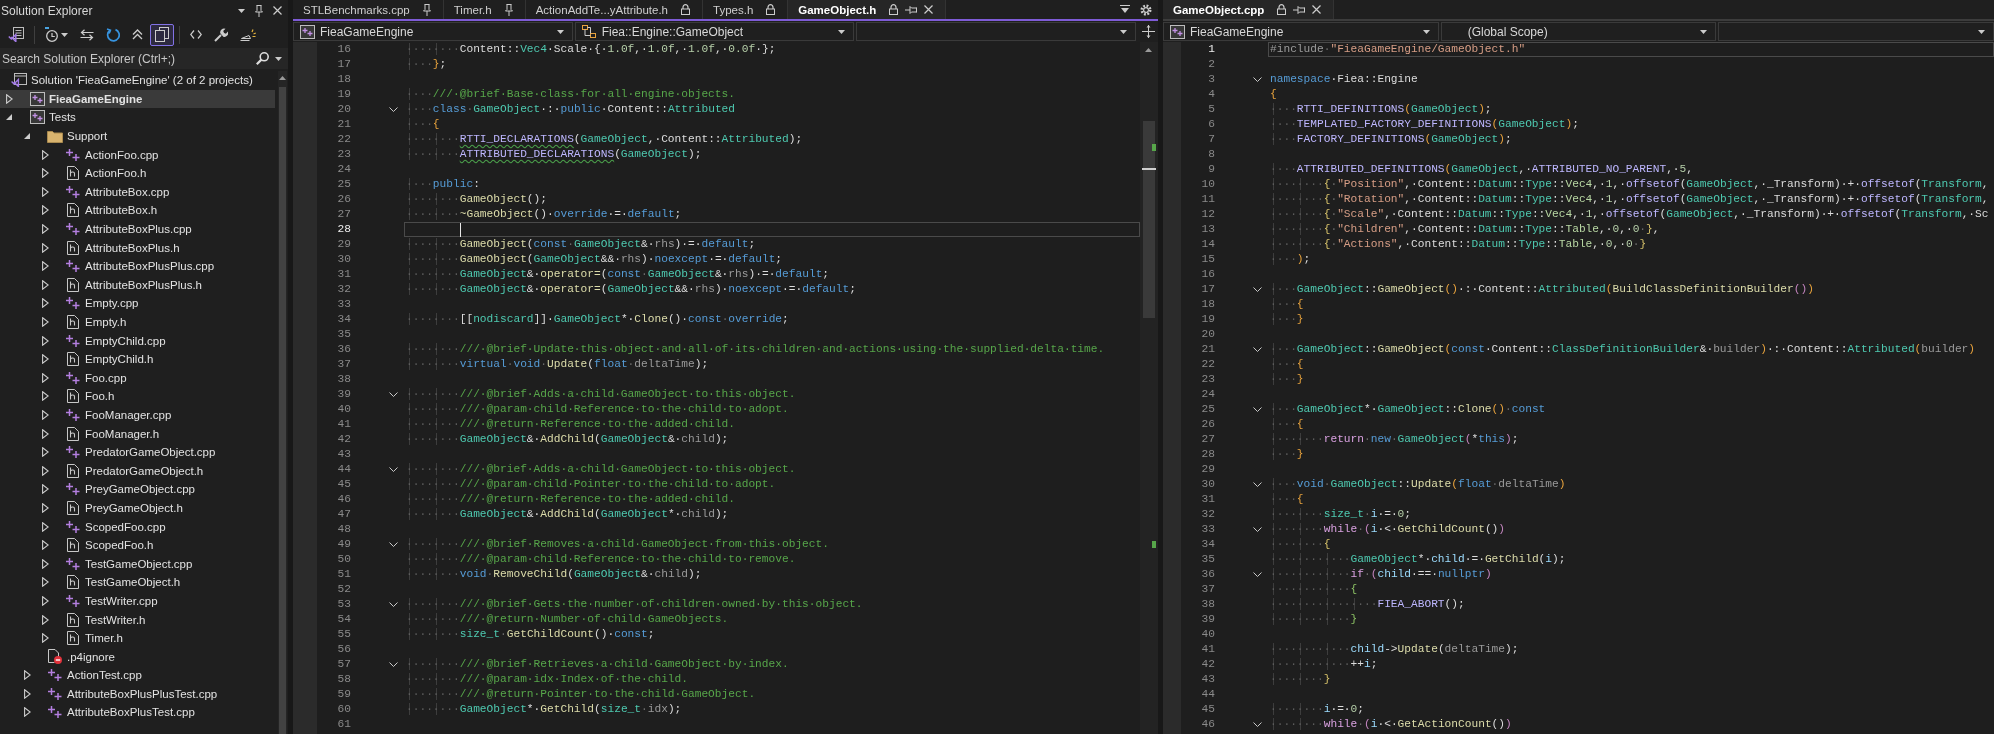 This screenshot has height=734, width=1994. What do you see at coordinates (137, 656) in the screenshot?
I see `tree-item: .p4ignore` at bounding box center [137, 656].